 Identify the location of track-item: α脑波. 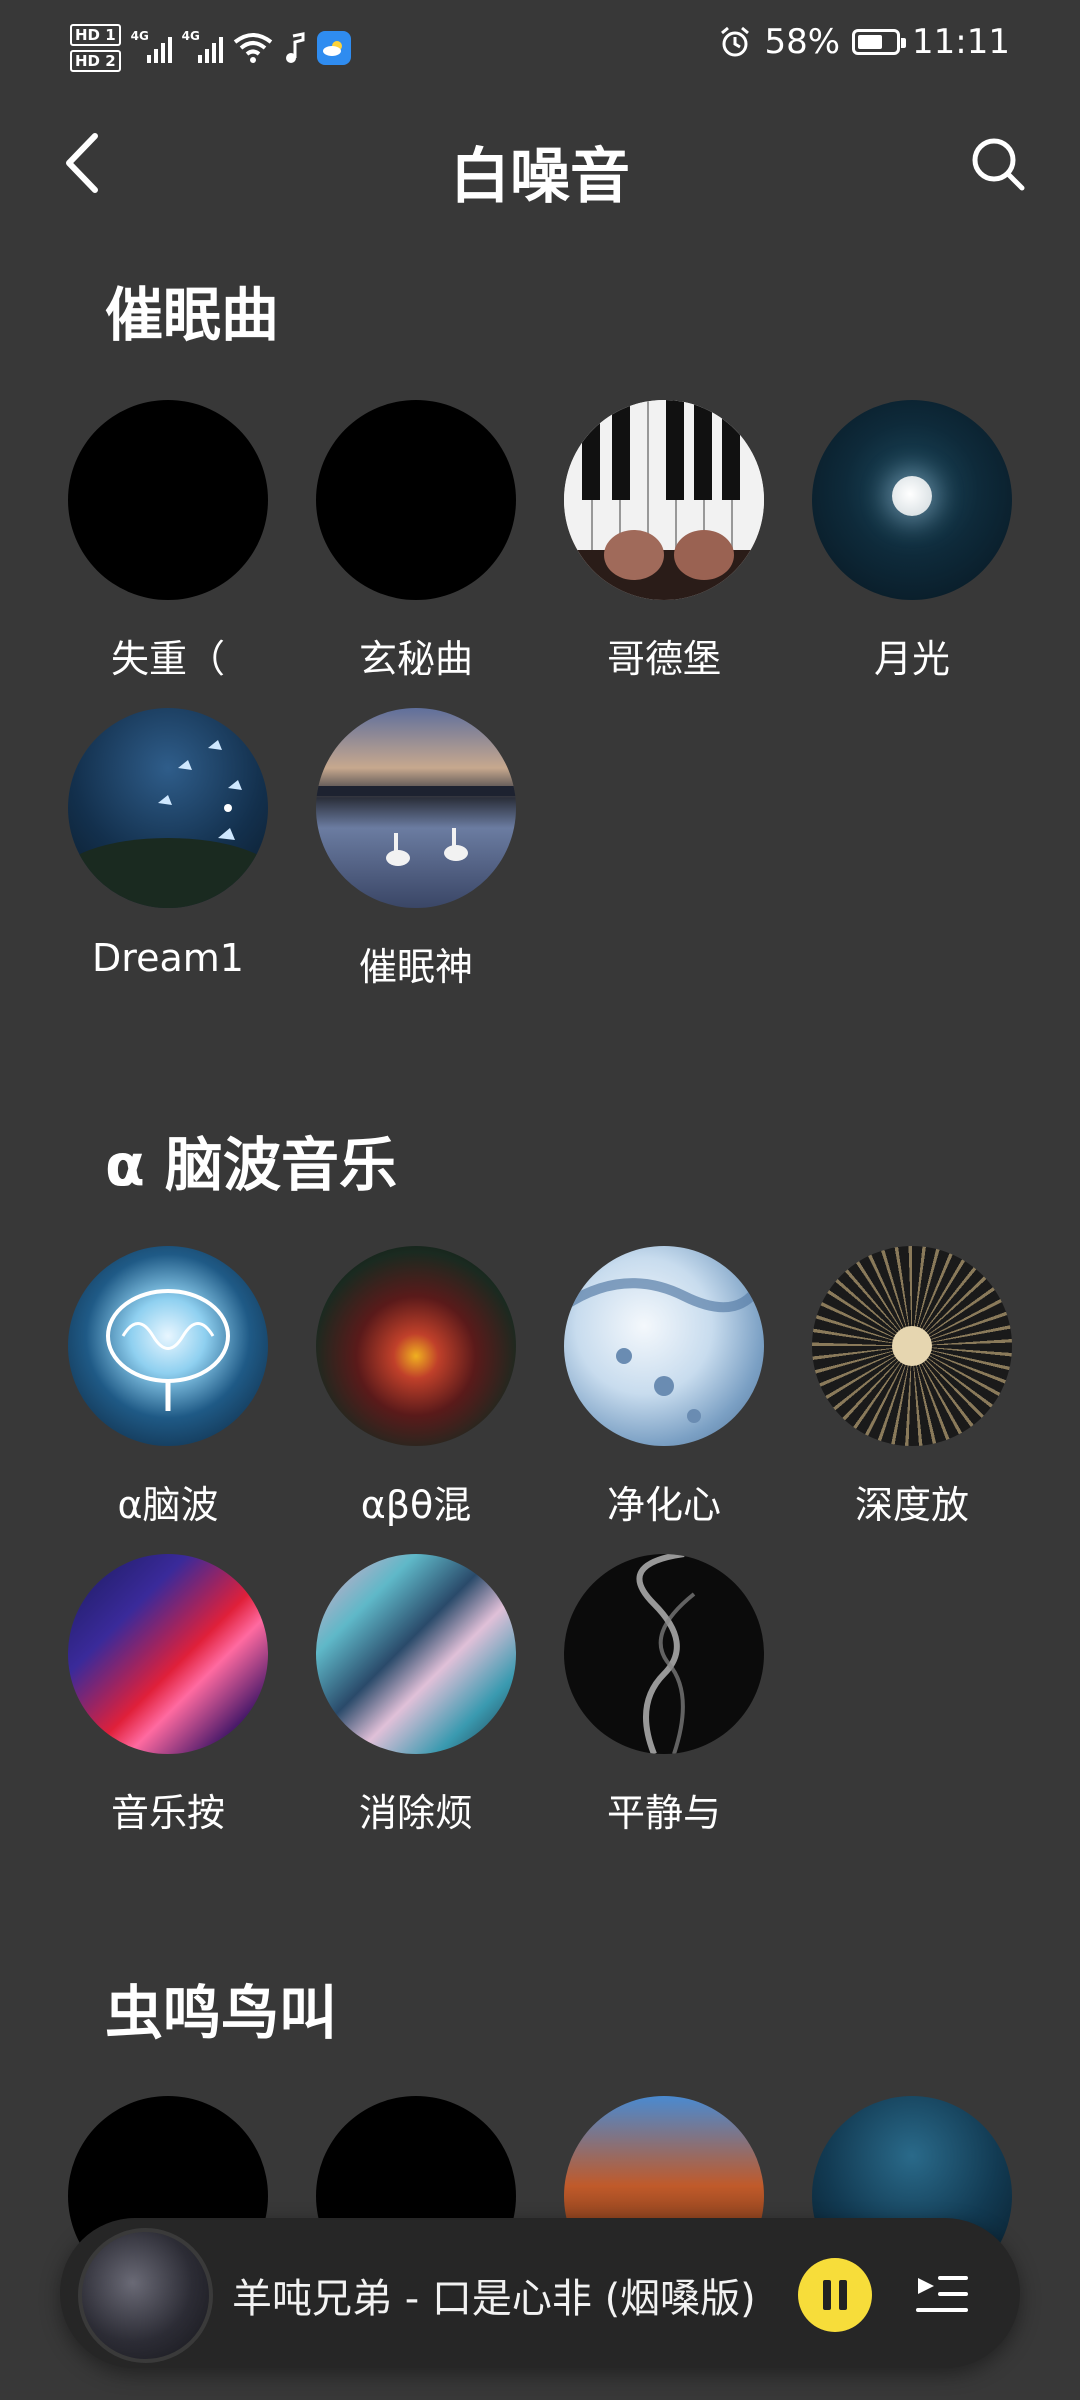
(168, 1387).